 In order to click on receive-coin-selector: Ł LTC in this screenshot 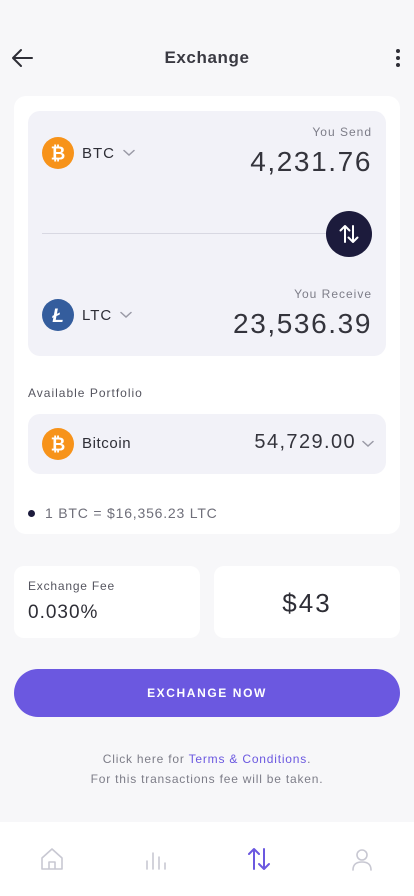, I will do `click(87, 315)`.